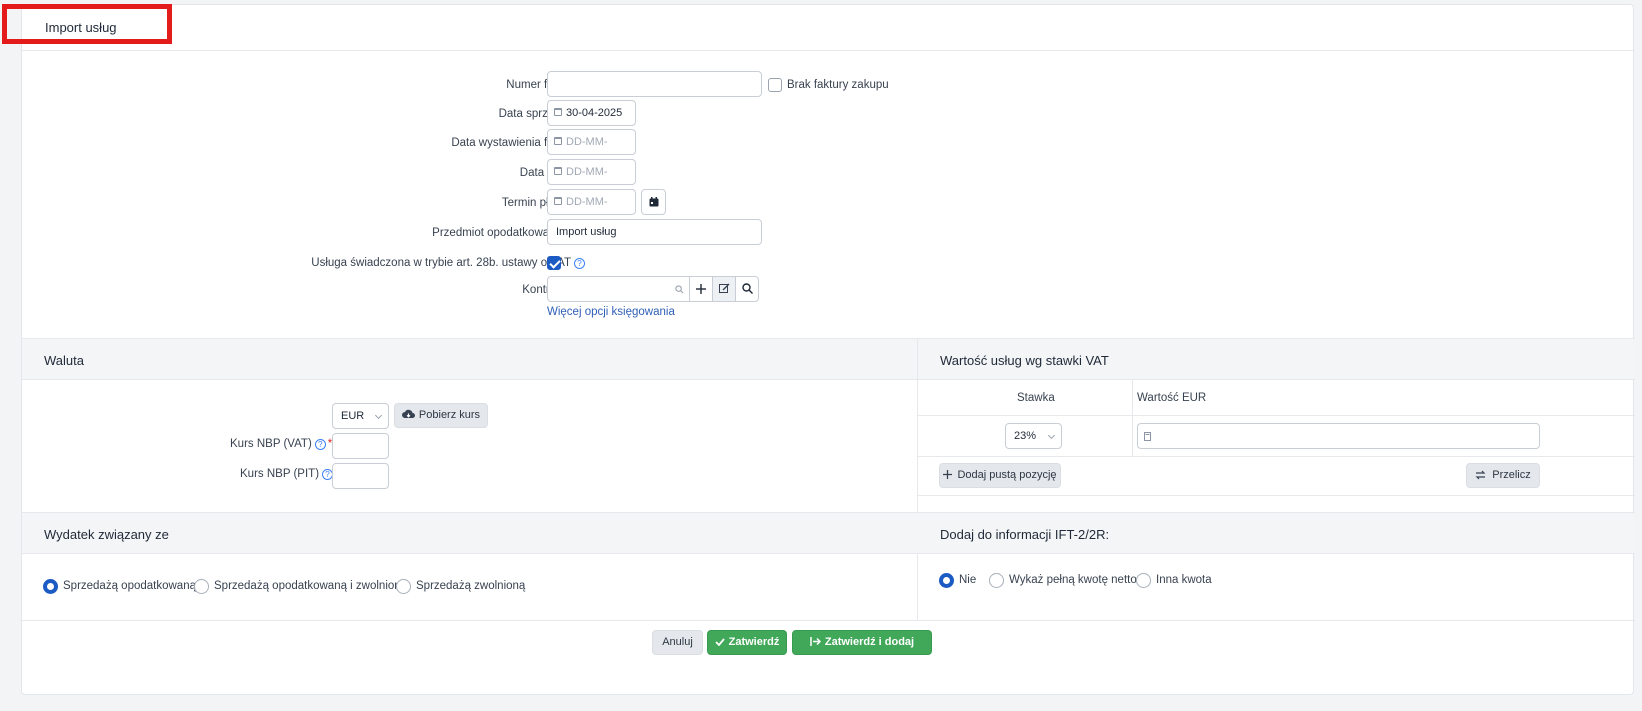  Describe the element at coordinates (827, 28) in the screenshot. I see `card-header: Import usług` at that location.